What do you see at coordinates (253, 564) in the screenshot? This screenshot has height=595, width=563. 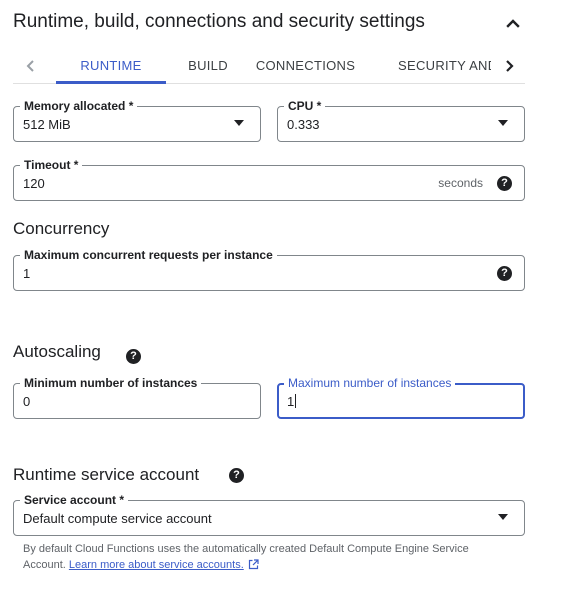 I see `external-link-icon` at bounding box center [253, 564].